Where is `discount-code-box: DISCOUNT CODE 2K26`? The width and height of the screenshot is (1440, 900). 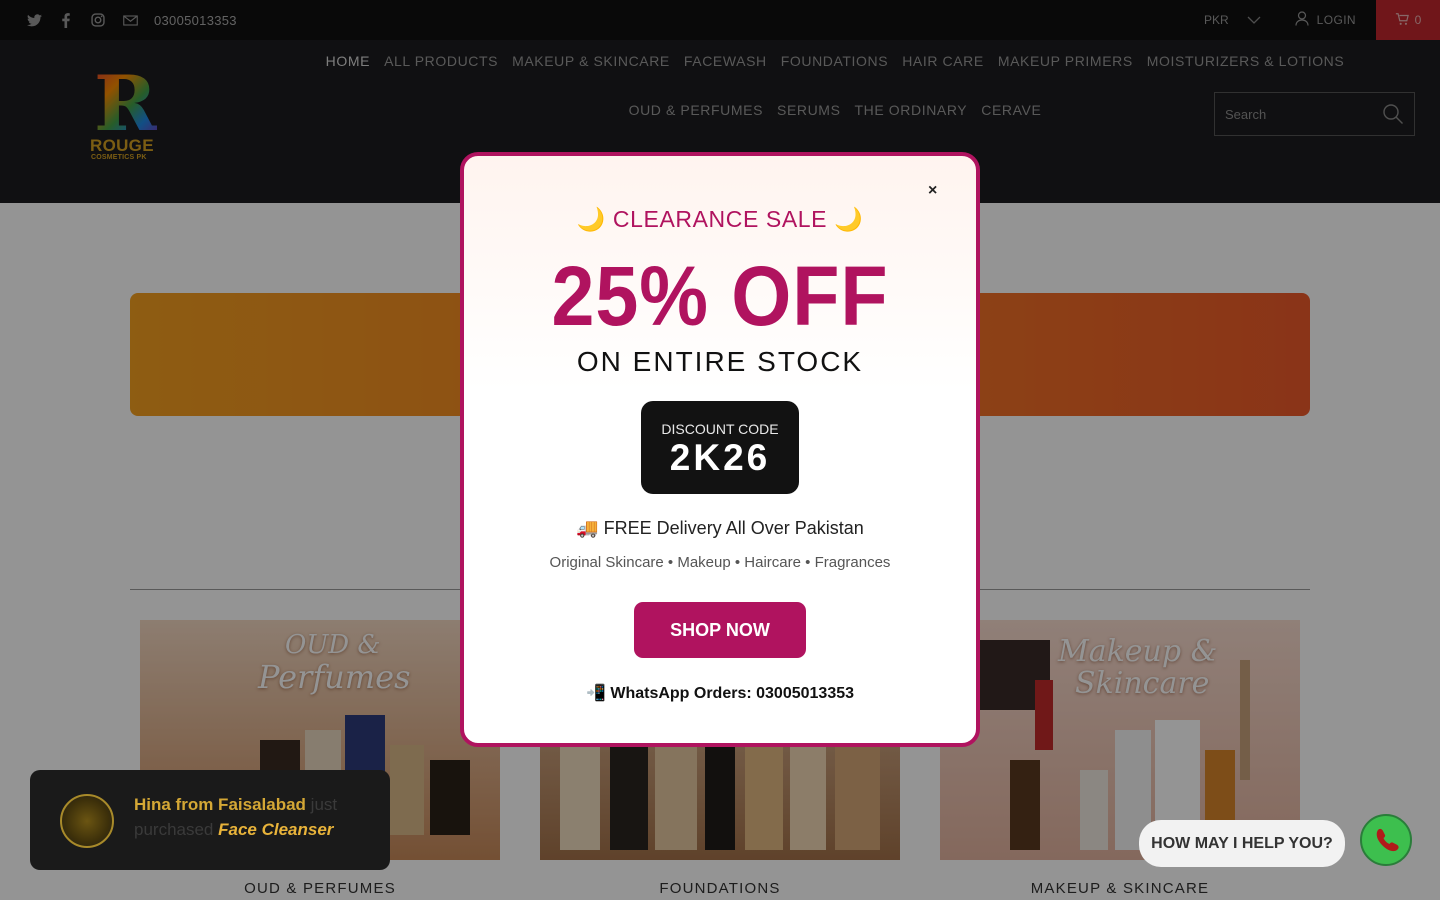 discount-code-box: DISCOUNT CODE 2K26 is located at coordinates (720, 447).